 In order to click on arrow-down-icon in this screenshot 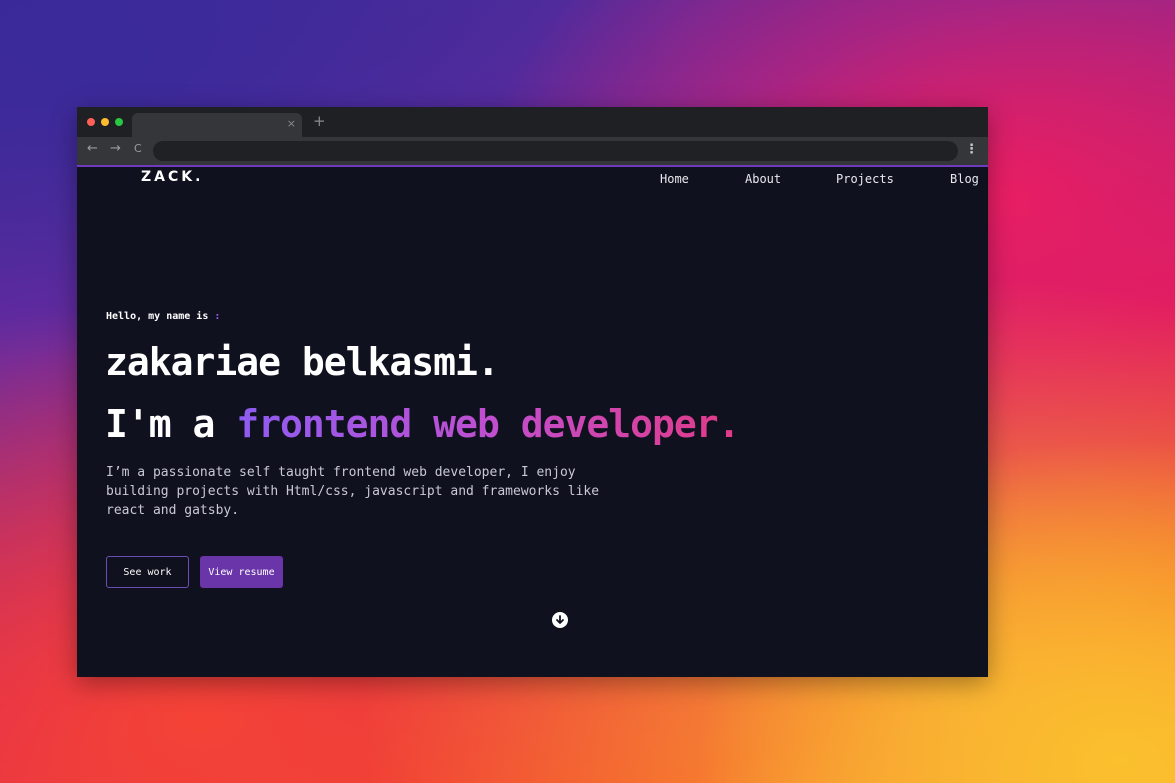, I will do `click(560, 619)`.